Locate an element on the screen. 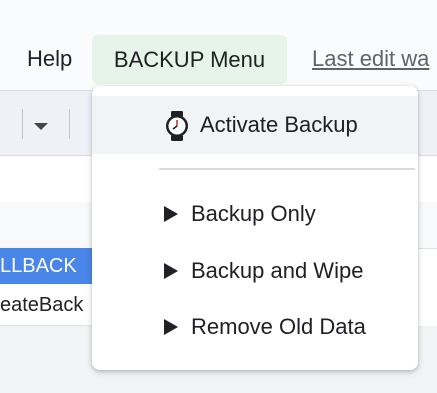 Image resolution: width=437 pixels, height=393 pixels. menu-item-label: Remove Old Data is located at coordinates (278, 326).